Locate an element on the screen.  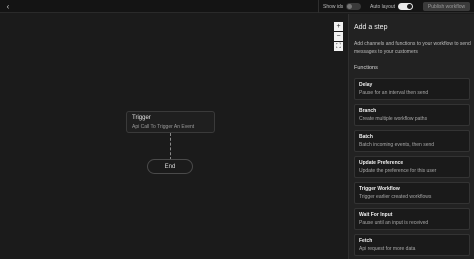
end-node: End is located at coordinates (170, 166).